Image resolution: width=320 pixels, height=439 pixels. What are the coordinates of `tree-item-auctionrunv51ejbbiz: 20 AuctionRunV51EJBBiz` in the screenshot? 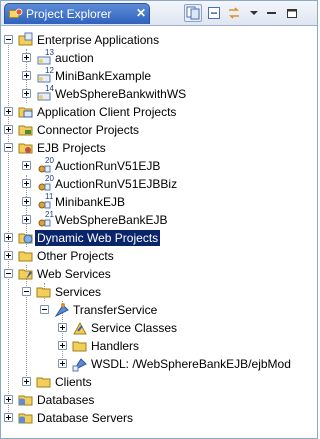 It's located at (159, 183).